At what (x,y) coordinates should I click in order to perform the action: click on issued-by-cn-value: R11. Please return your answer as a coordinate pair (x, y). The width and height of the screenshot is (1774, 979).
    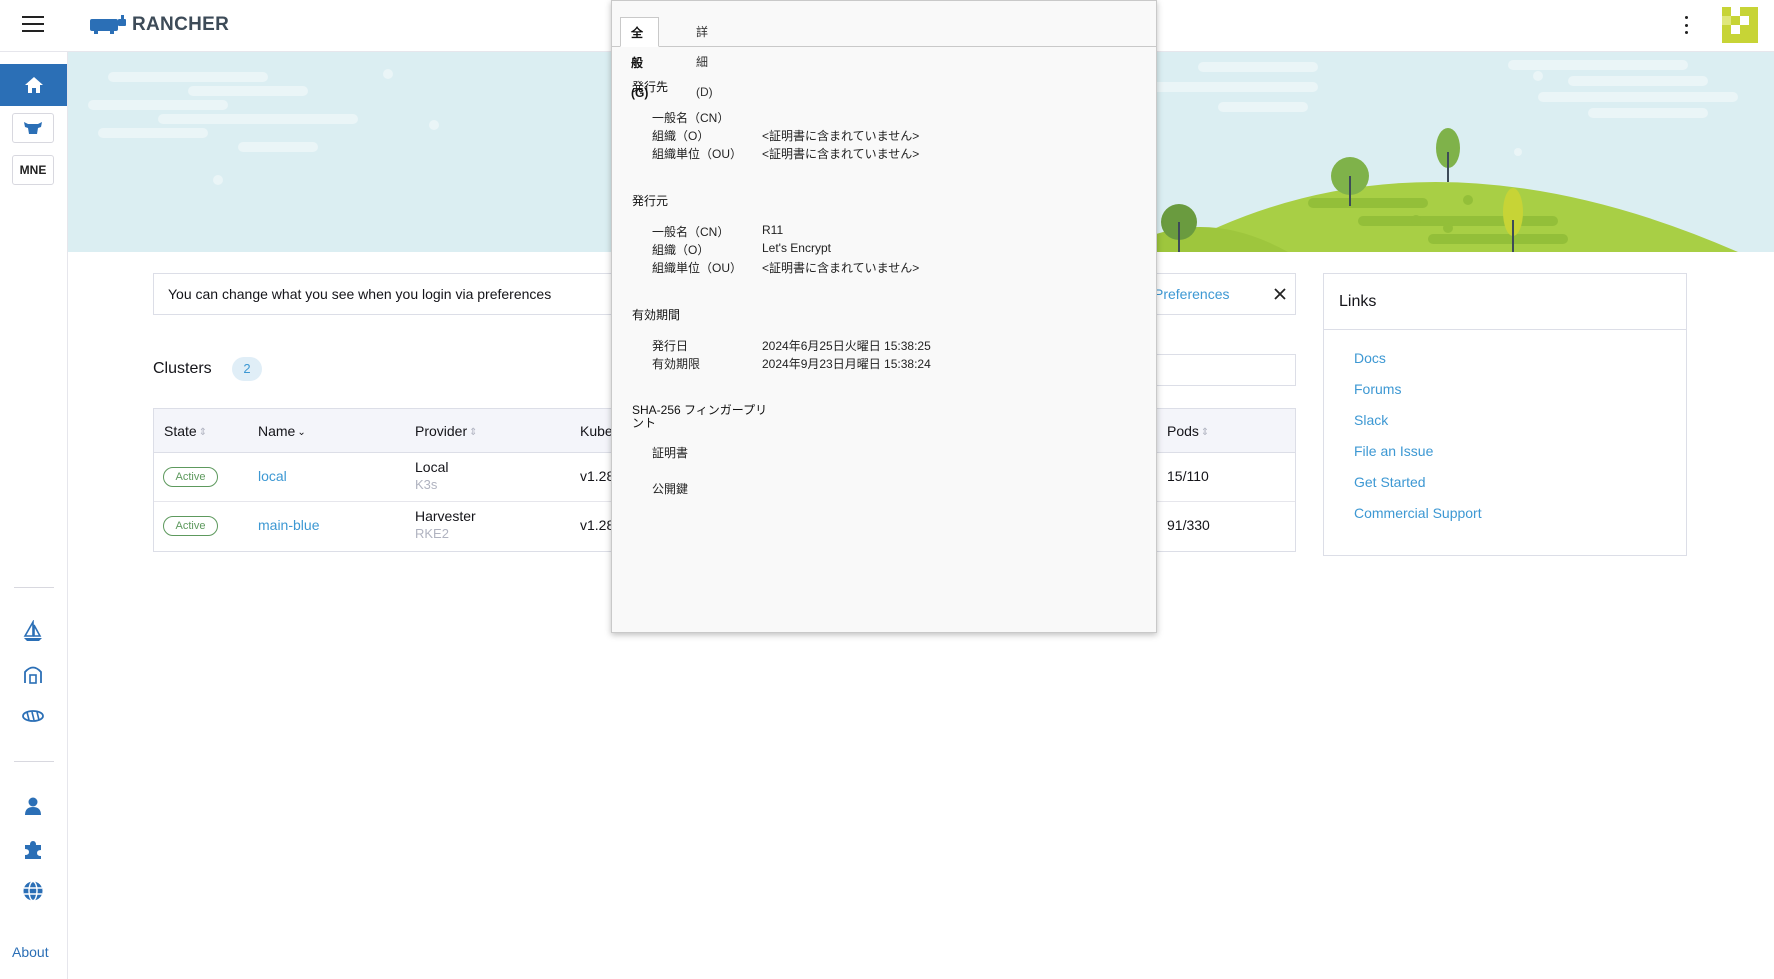
    Looking at the image, I should click on (773, 230).